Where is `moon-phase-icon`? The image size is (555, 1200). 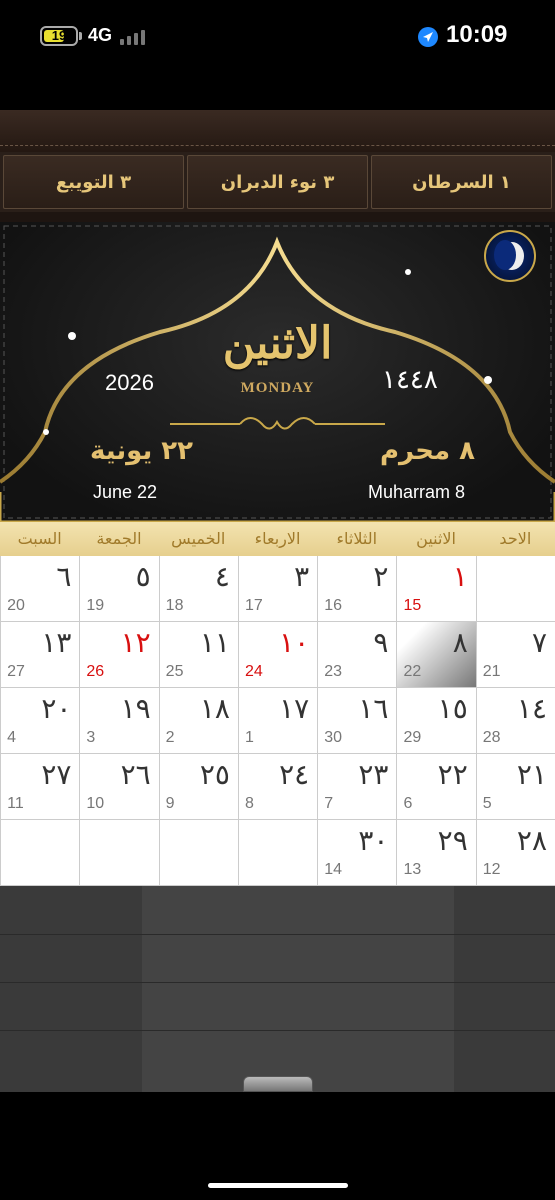
moon-phase-icon is located at coordinates (510, 256).